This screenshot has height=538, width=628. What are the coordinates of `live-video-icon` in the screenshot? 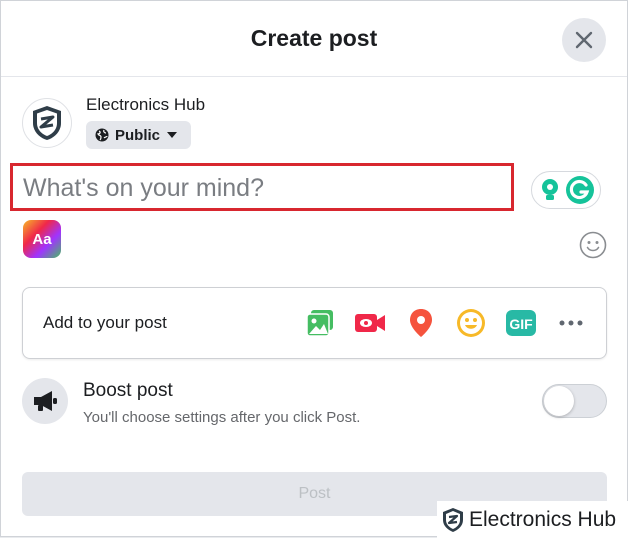 It's located at (370, 323).